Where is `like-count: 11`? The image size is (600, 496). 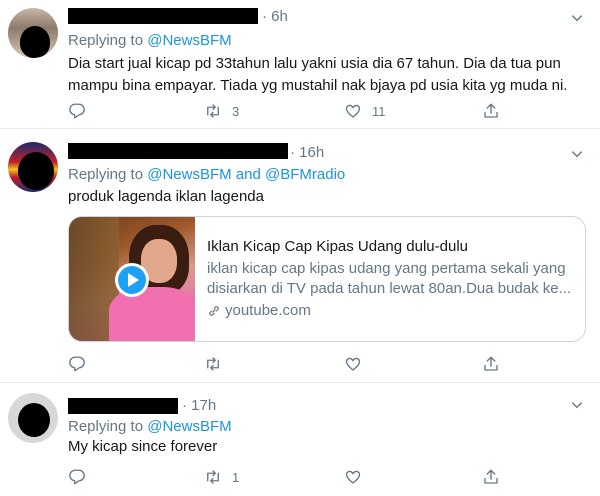
like-count: 11 is located at coordinates (379, 111).